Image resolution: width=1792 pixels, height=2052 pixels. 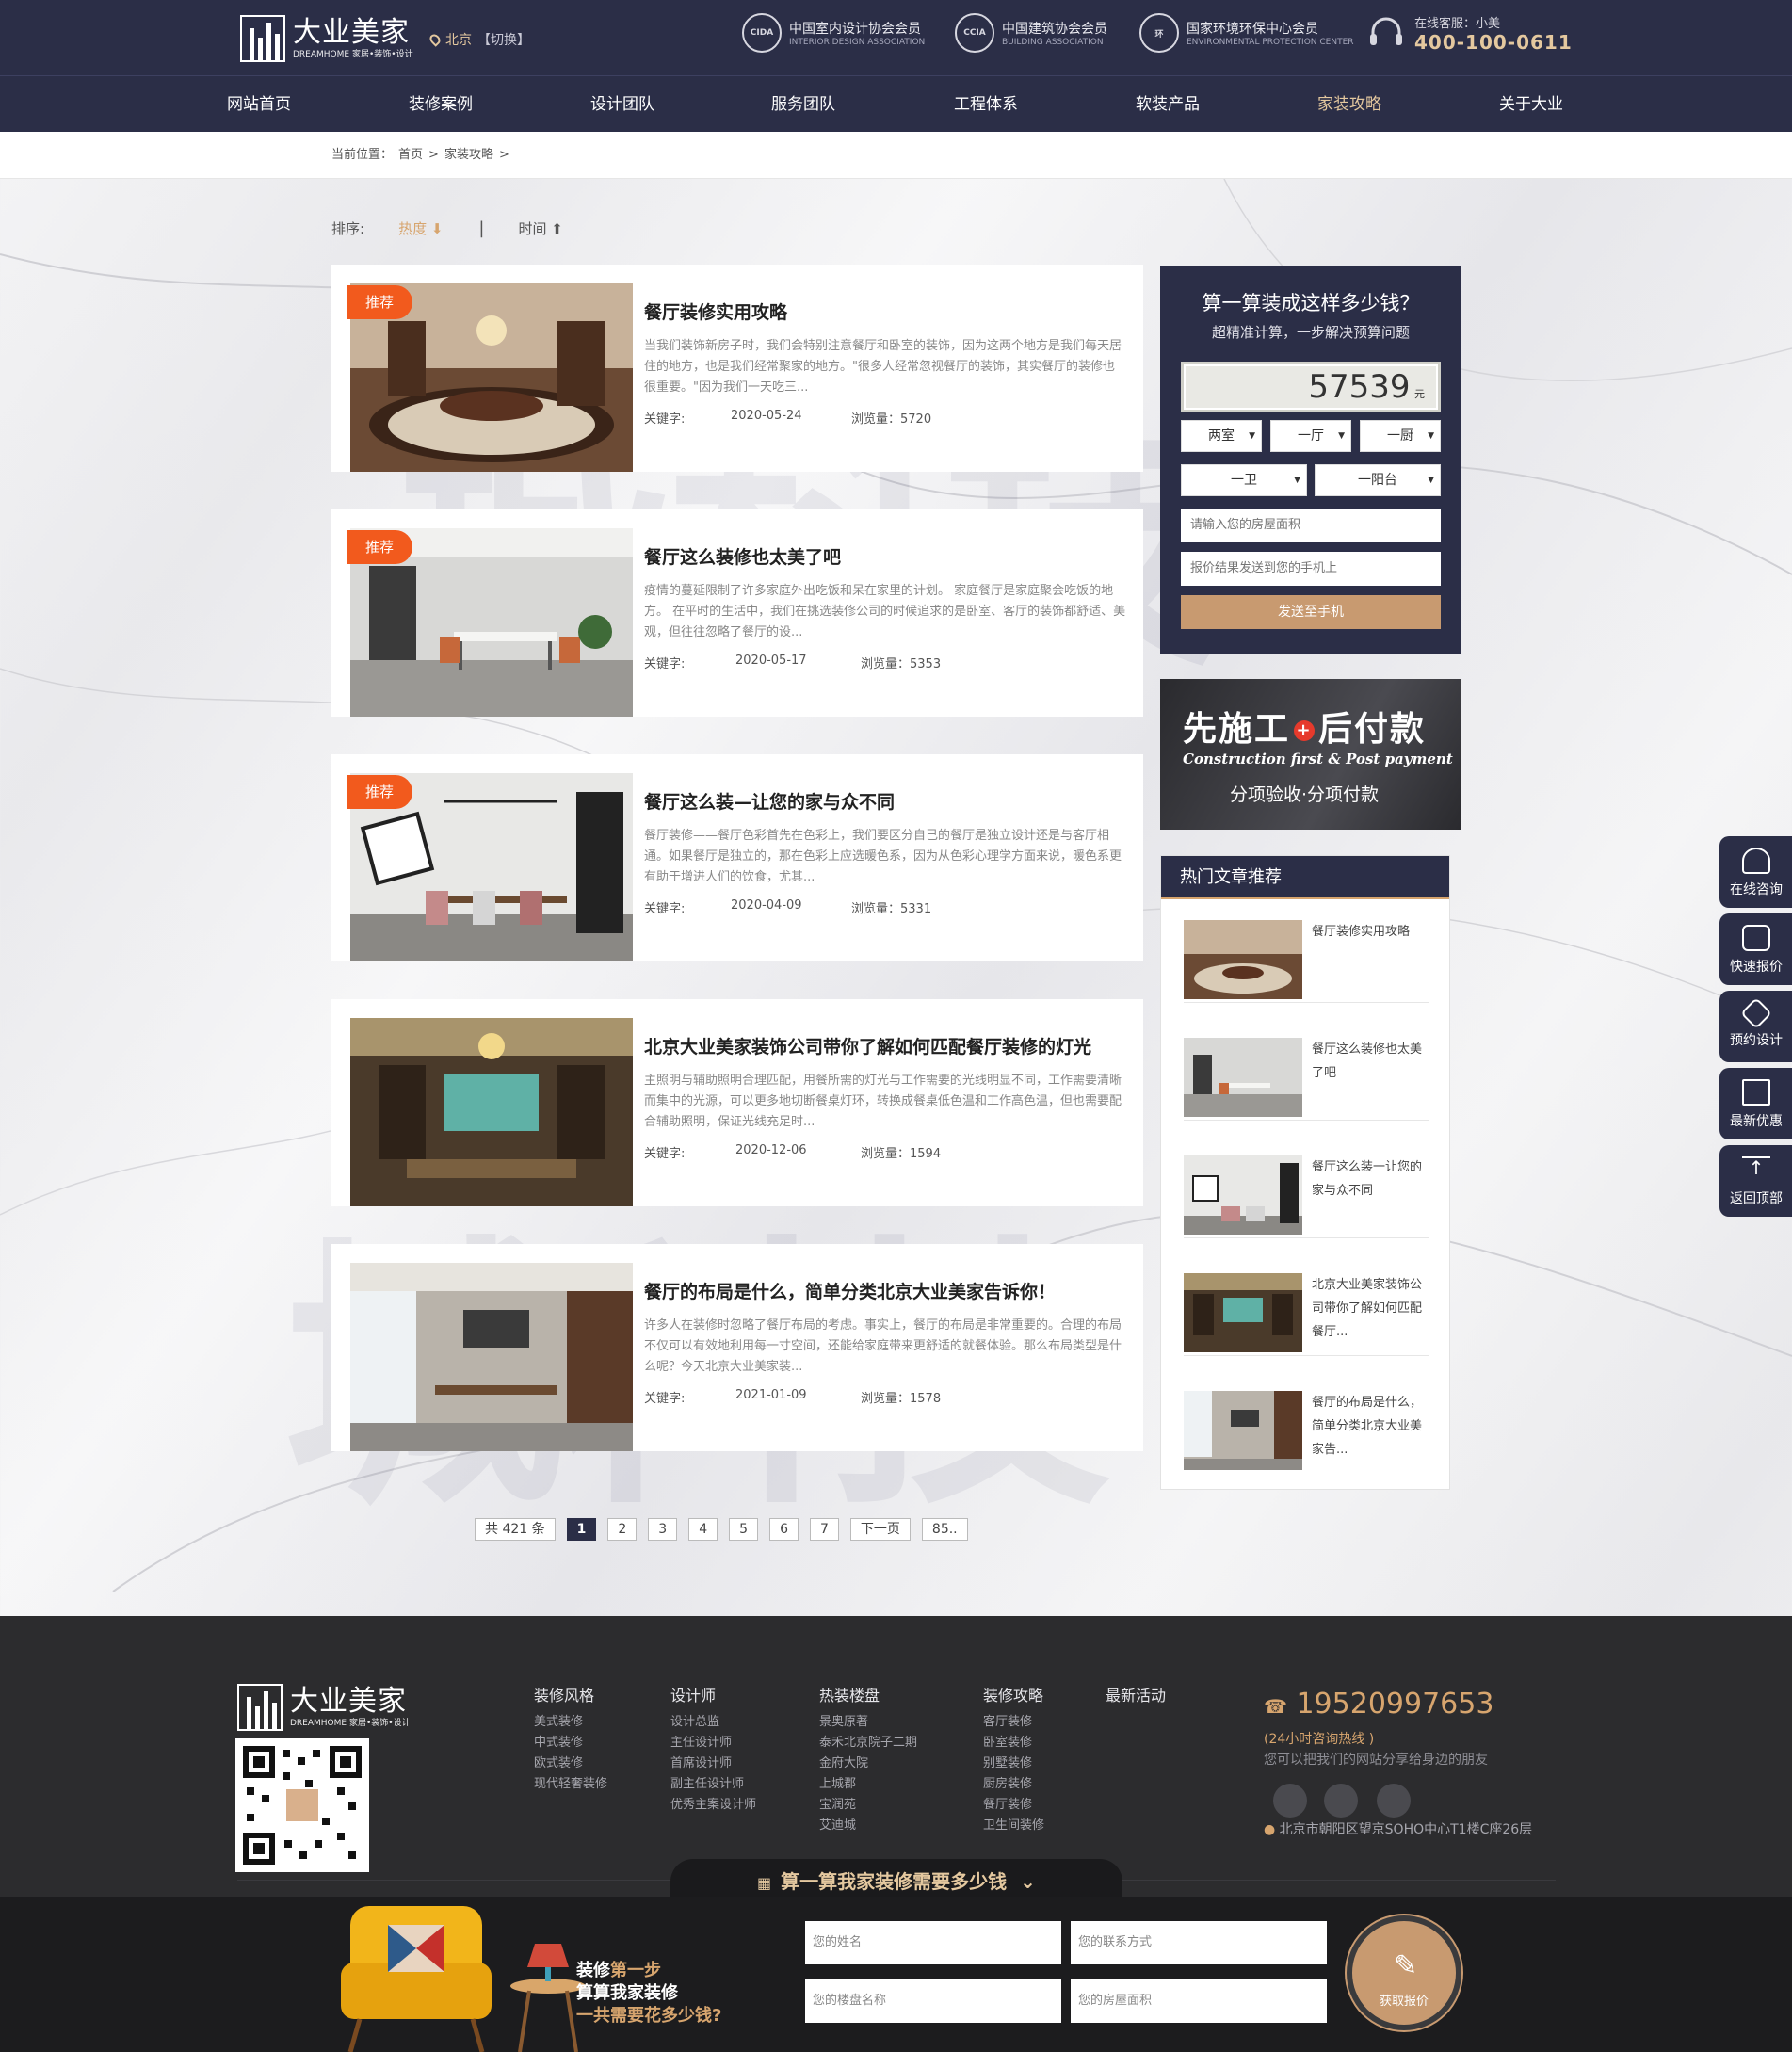 What do you see at coordinates (1394, 1801) in the screenshot?
I see `weibo-icon` at bounding box center [1394, 1801].